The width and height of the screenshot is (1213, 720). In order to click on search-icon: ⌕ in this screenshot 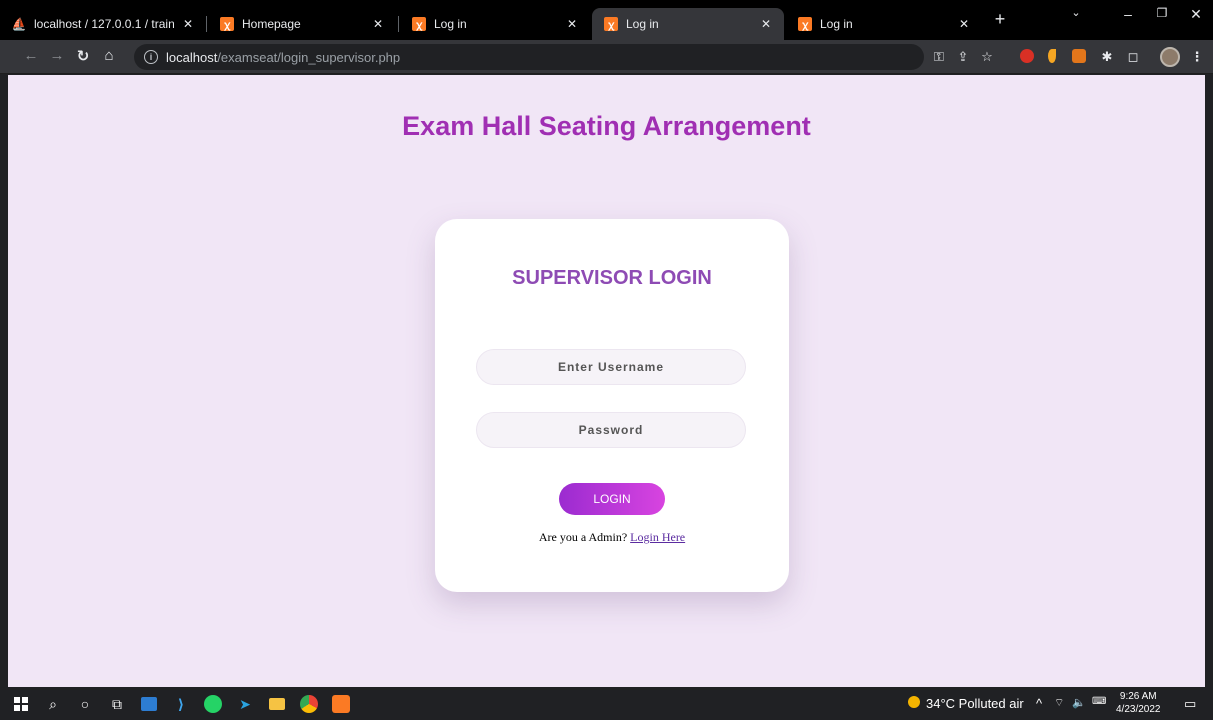, I will do `click(53, 704)`.